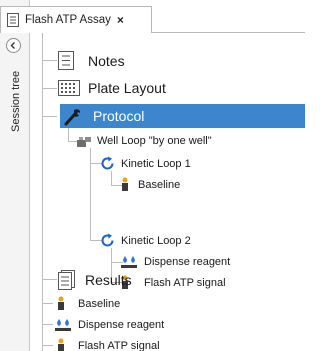  I want to click on chevron-left-icon, so click(12, 45).